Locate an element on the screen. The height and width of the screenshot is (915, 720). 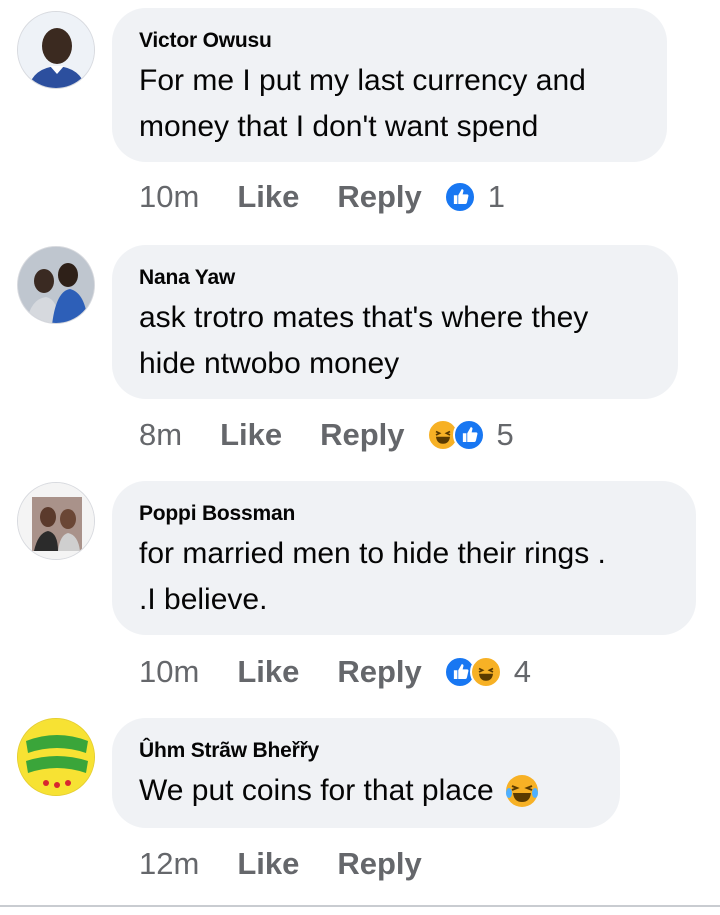
comment-timestamp: 12m is located at coordinates (169, 864).